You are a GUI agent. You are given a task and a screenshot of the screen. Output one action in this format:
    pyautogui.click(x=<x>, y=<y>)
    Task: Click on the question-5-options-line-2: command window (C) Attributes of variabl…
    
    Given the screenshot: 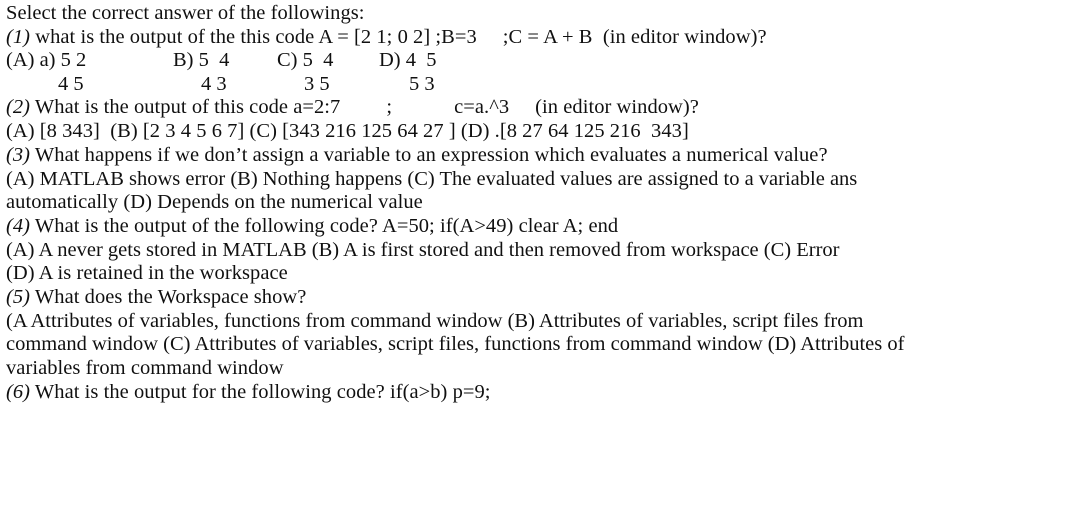 What is the action you would take?
    pyautogui.click(x=539, y=345)
    